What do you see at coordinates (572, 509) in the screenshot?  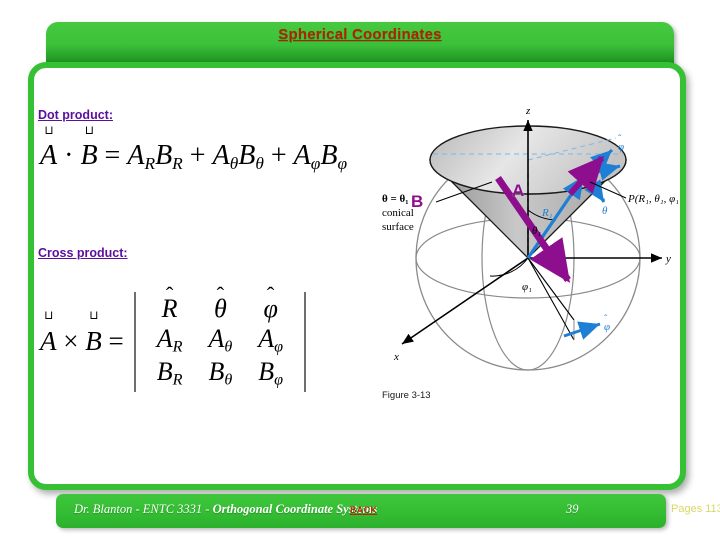 I see `footer-page-number: 39` at bounding box center [572, 509].